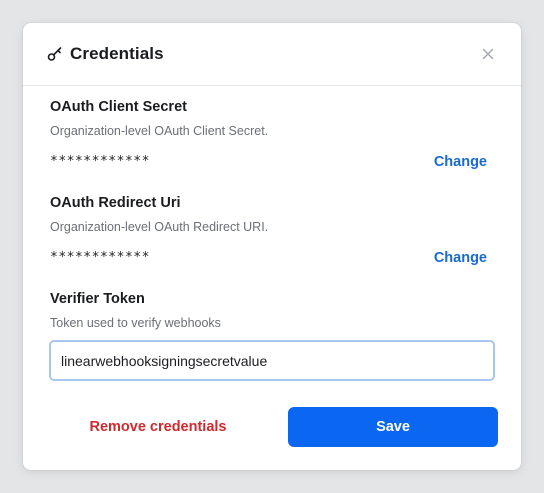  Describe the element at coordinates (115, 203) in the screenshot. I see `redirect-uri-title: OAuth Redirect Uri` at that location.